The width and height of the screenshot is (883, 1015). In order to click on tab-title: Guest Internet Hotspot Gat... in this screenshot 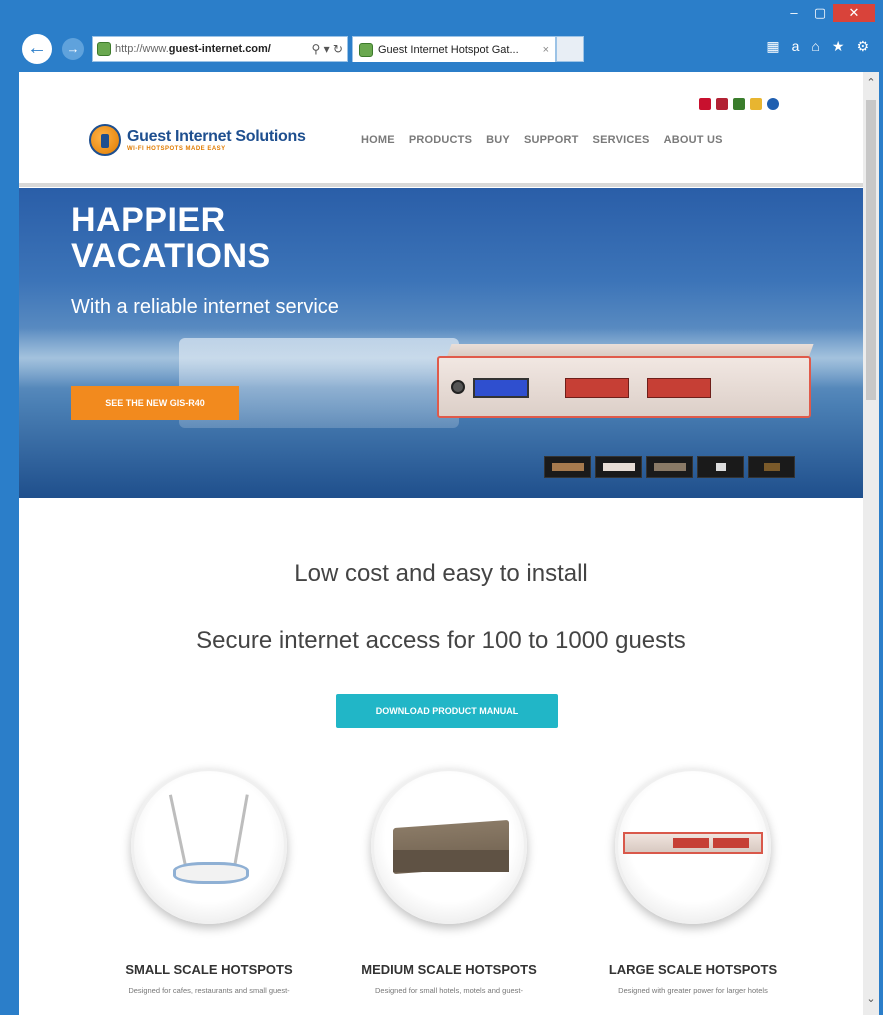, I will do `click(448, 49)`.